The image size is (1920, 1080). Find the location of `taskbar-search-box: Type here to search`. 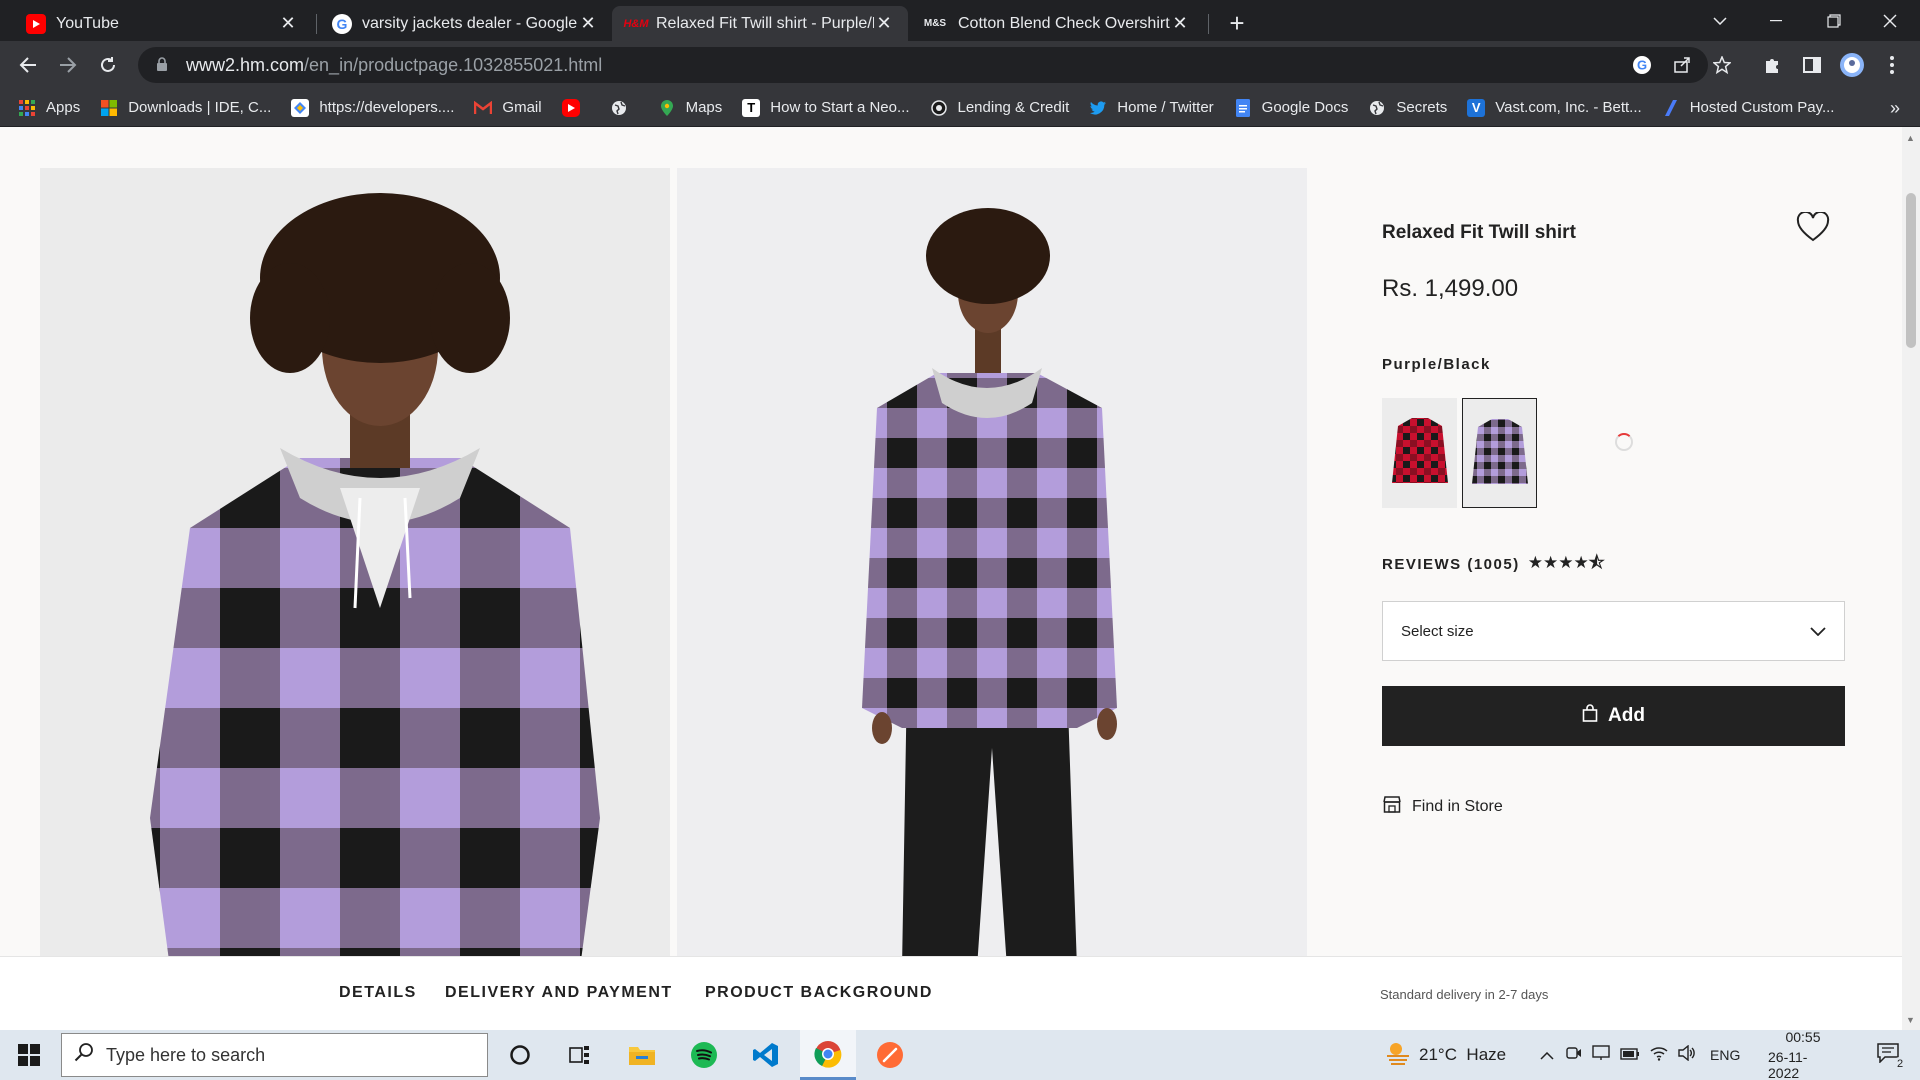

taskbar-search-box: Type here to search is located at coordinates (274, 1055).